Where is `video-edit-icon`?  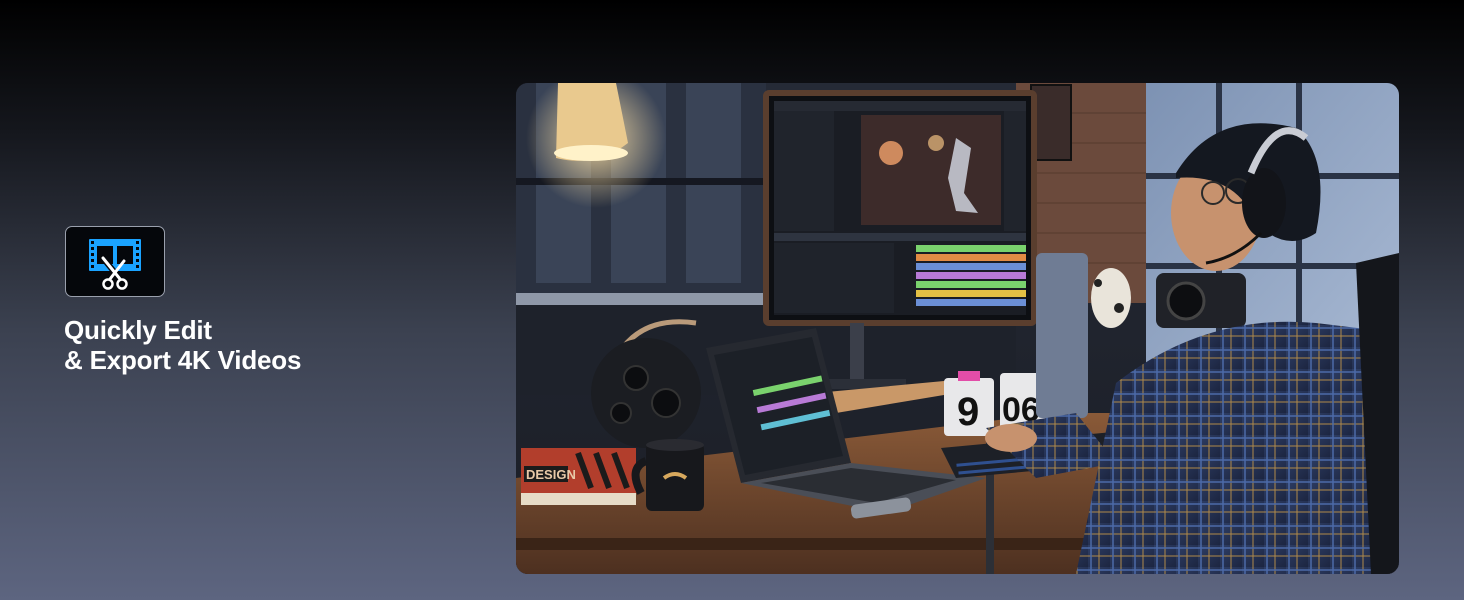
video-edit-icon is located at coordinates (115, 261).